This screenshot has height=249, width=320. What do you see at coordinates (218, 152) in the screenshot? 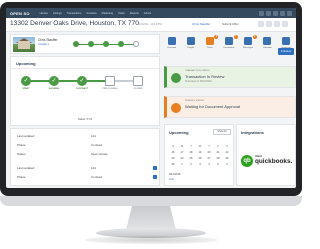
I see `calendar-day: 21` at bounding box center [218, 152].